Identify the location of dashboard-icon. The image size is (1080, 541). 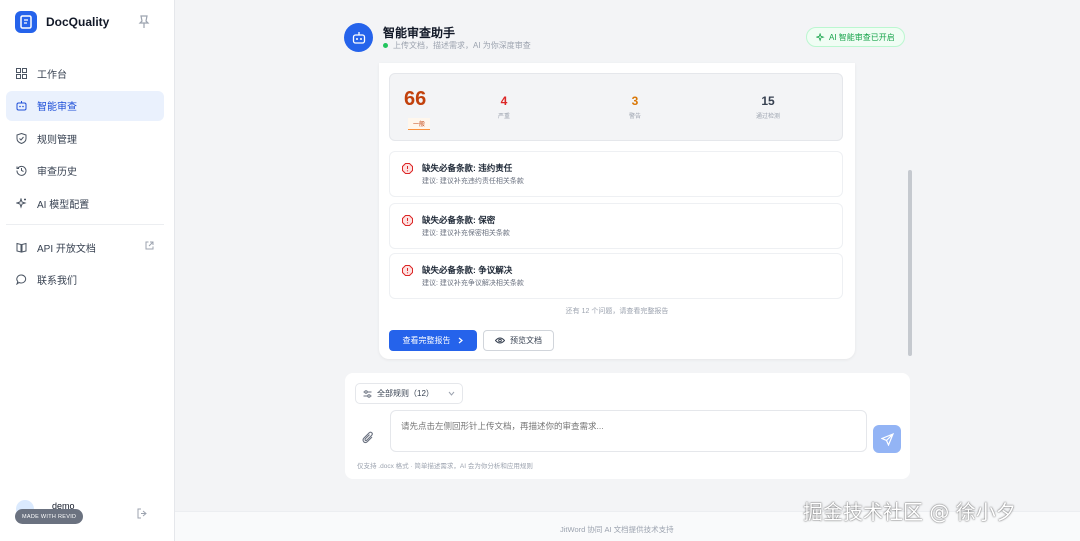
(21, 73).